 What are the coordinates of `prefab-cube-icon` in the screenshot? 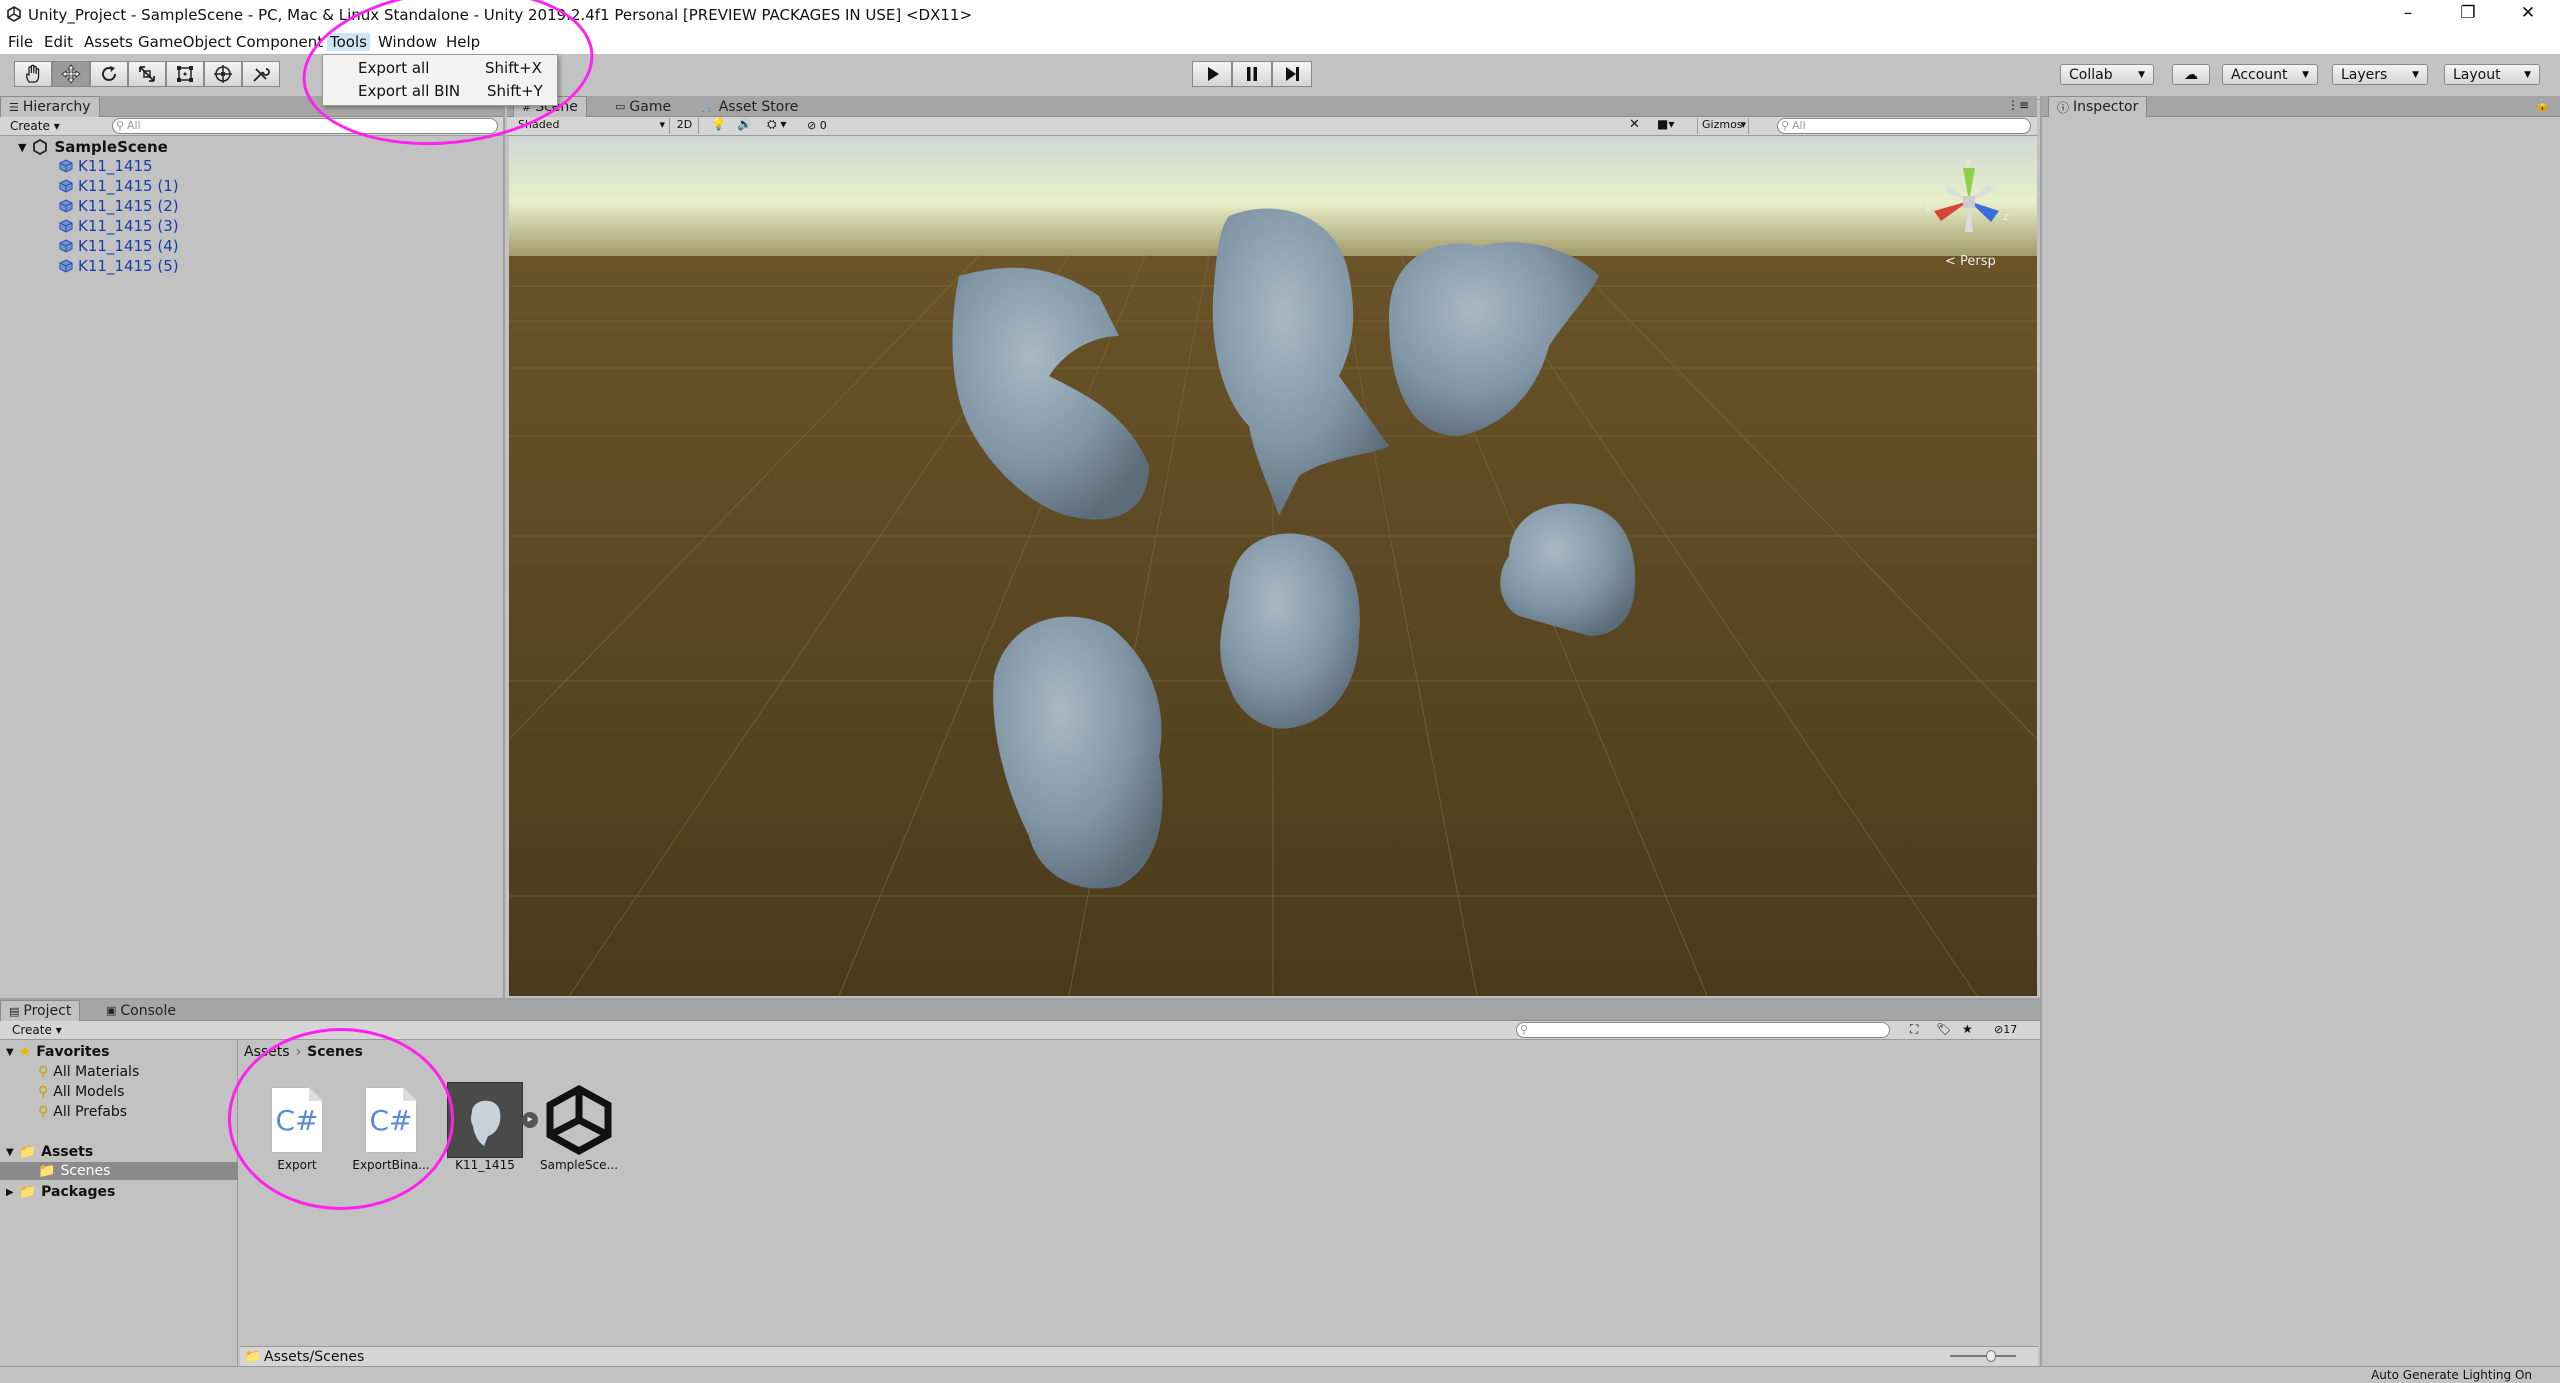 It's located at (66, 186).